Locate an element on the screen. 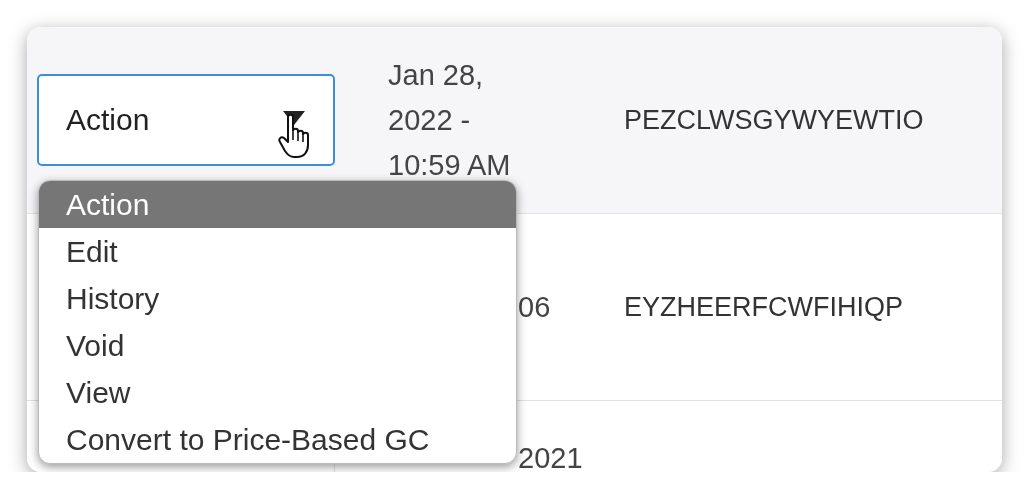  menu-option: Action is located at coordinates (277, 204).